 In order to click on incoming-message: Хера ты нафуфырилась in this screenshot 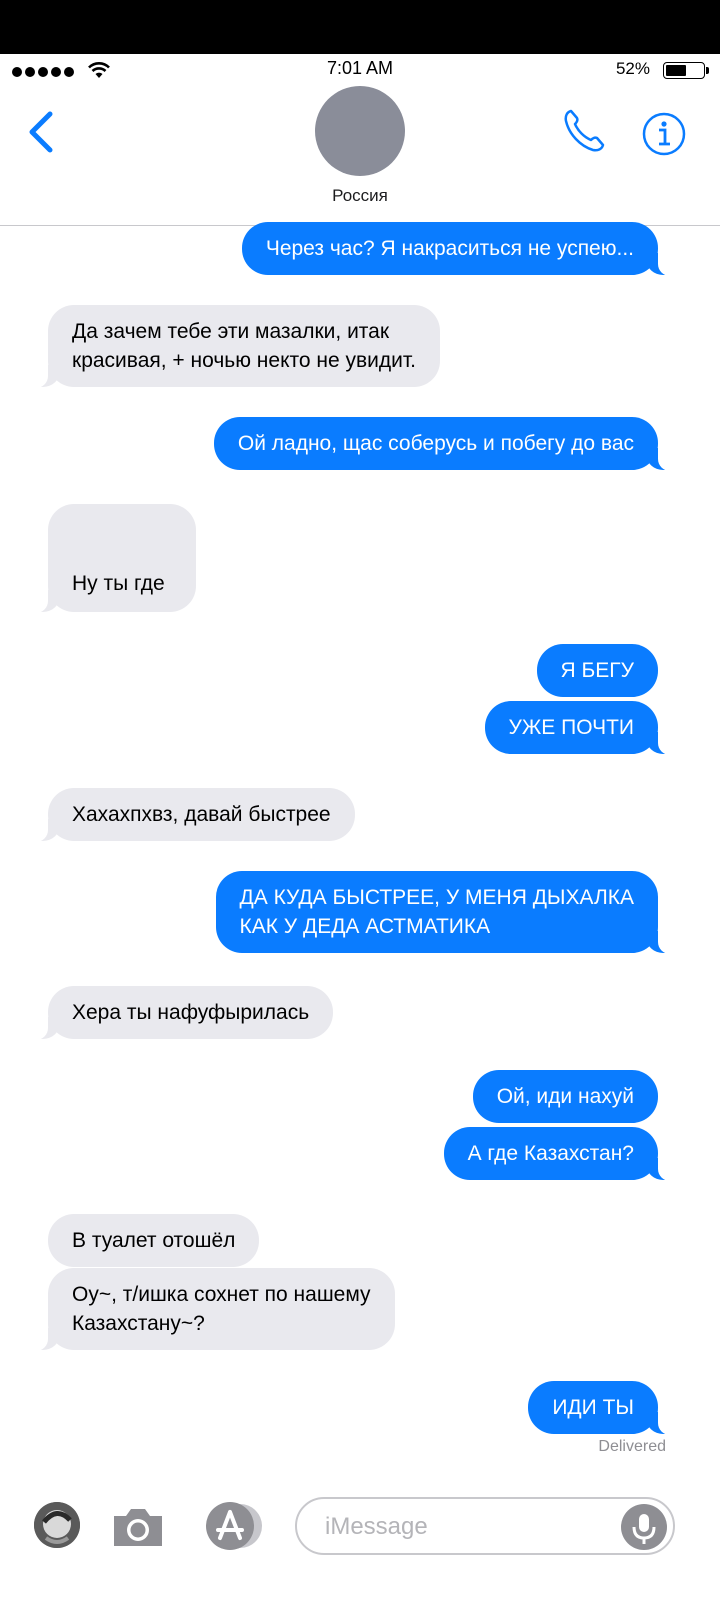, I will do `click(177, 1013)`.